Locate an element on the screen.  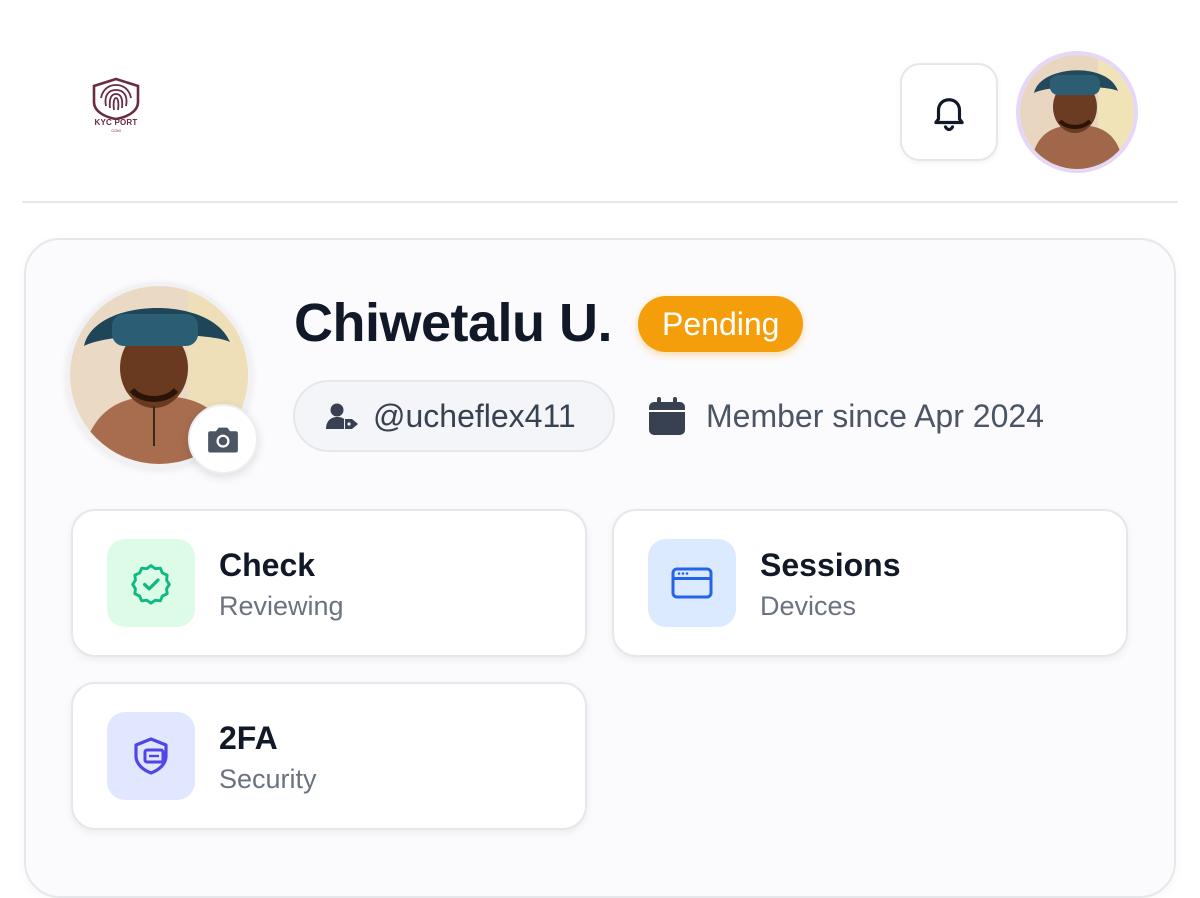
badge-check-icon is located at coordinates (151, 583).